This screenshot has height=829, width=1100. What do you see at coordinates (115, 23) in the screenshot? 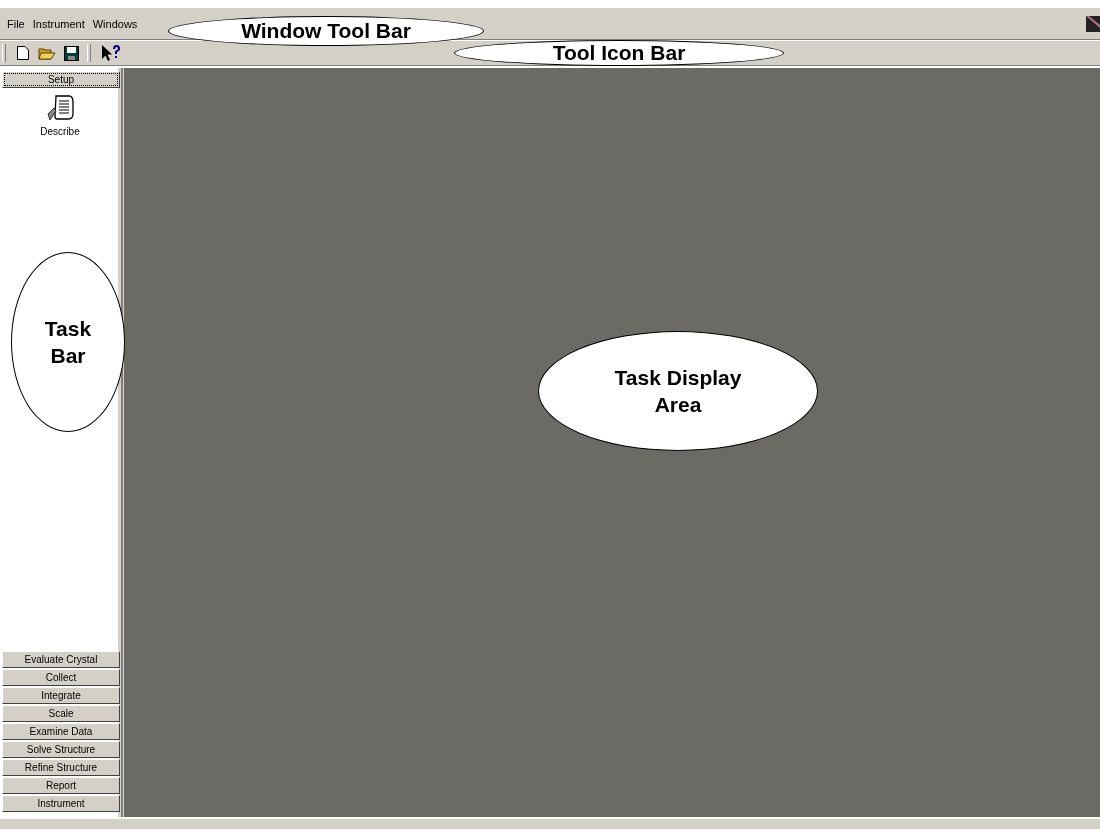
I see `menu-item: Windows` at bounding box center [115, 23].